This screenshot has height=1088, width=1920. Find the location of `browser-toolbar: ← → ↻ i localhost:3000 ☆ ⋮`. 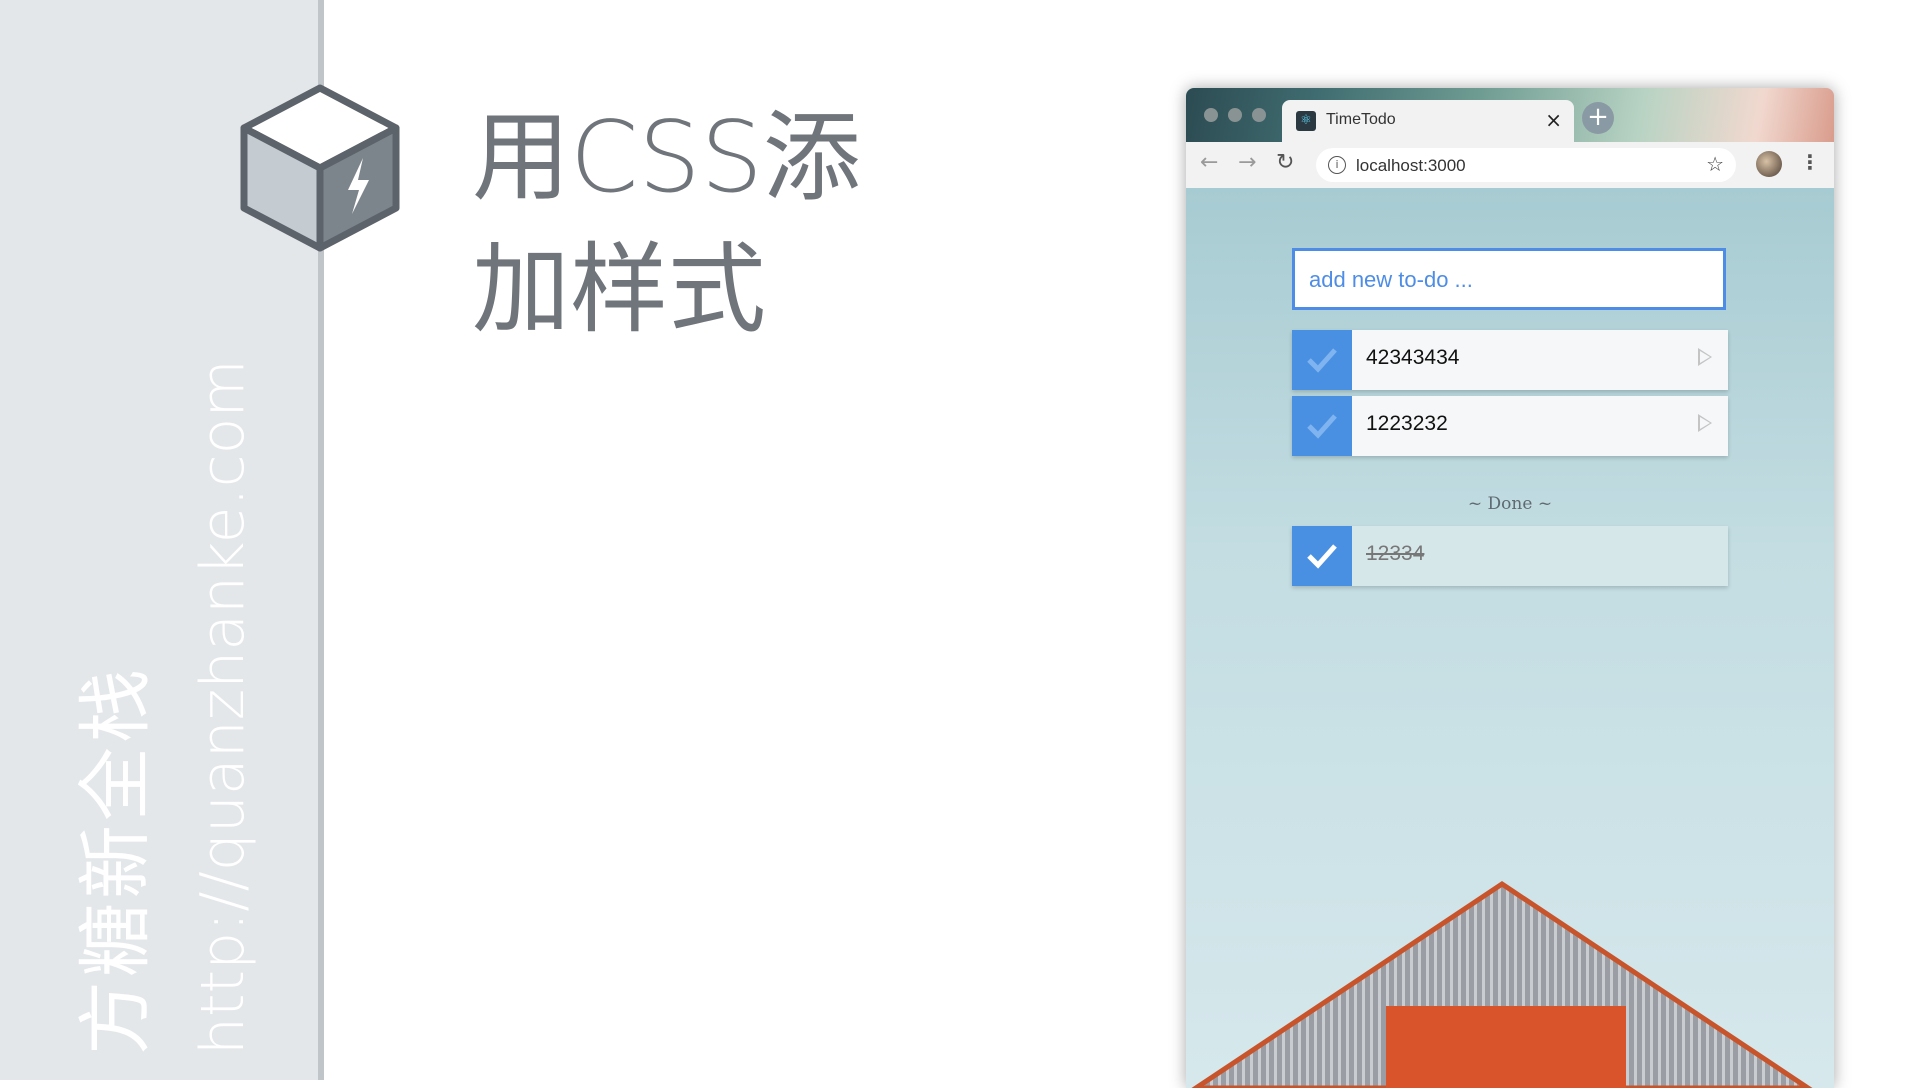

browser-toolbar: ← → ↻ i localhost:3000 ☆ ⋮ is located at coordinates (1510, 165).